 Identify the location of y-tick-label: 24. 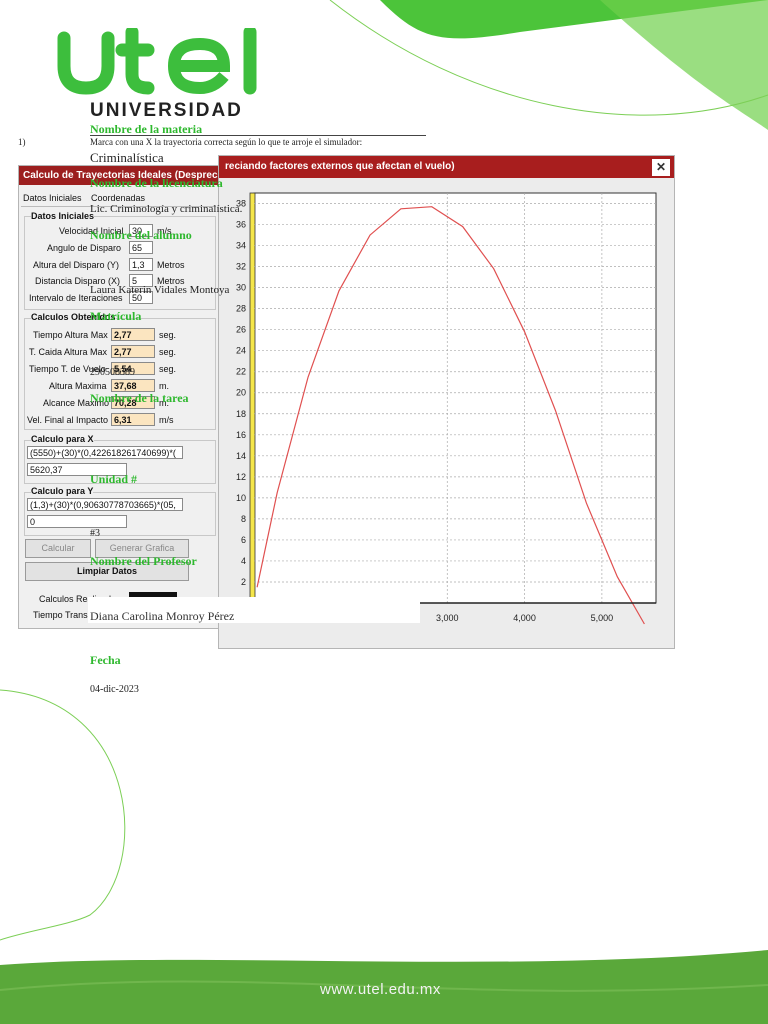
(241, 351).